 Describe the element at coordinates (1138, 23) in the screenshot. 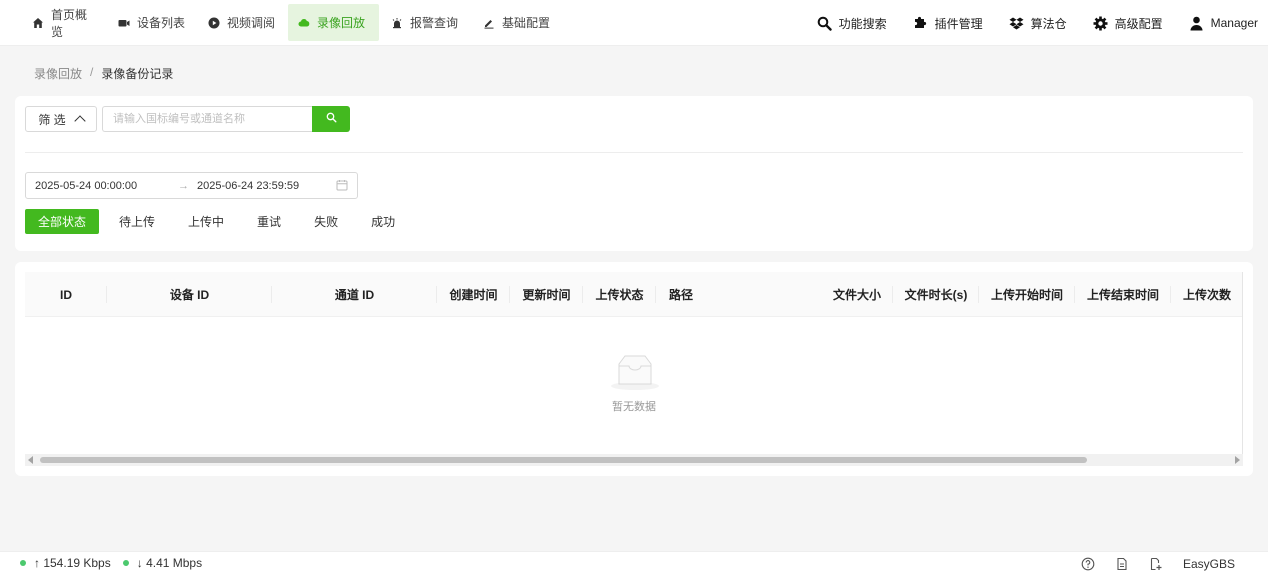

I see `rnav-label: 高级配置` at that location.